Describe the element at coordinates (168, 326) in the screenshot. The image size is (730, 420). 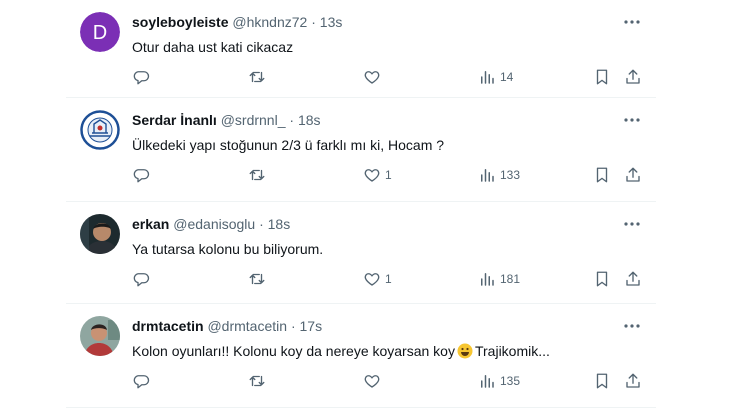
I see `user-name: drmtacetin` at that location.